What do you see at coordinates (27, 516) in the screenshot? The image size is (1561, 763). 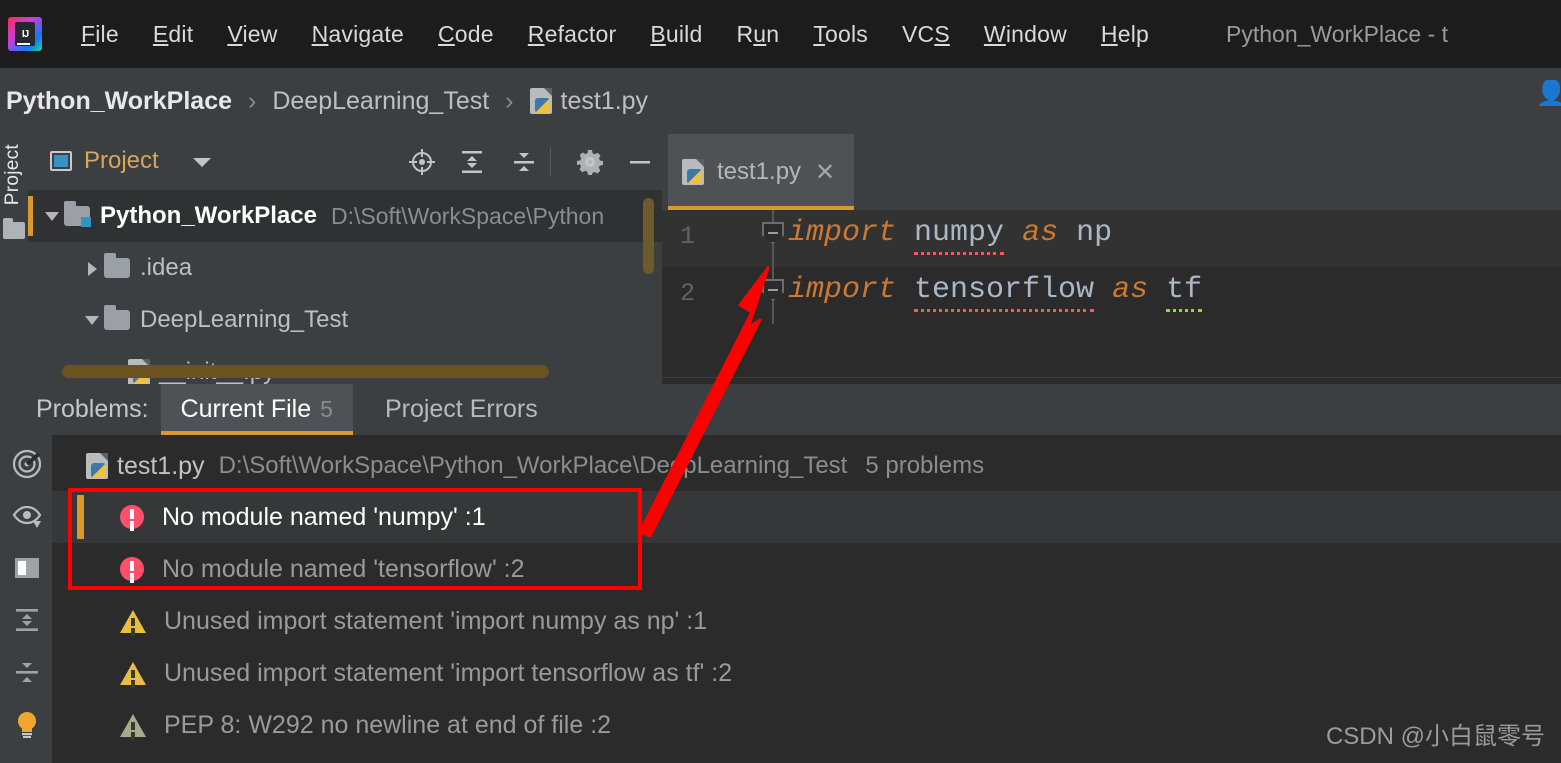 I see `eye-preview-icon` at bounding box center [27, 516].